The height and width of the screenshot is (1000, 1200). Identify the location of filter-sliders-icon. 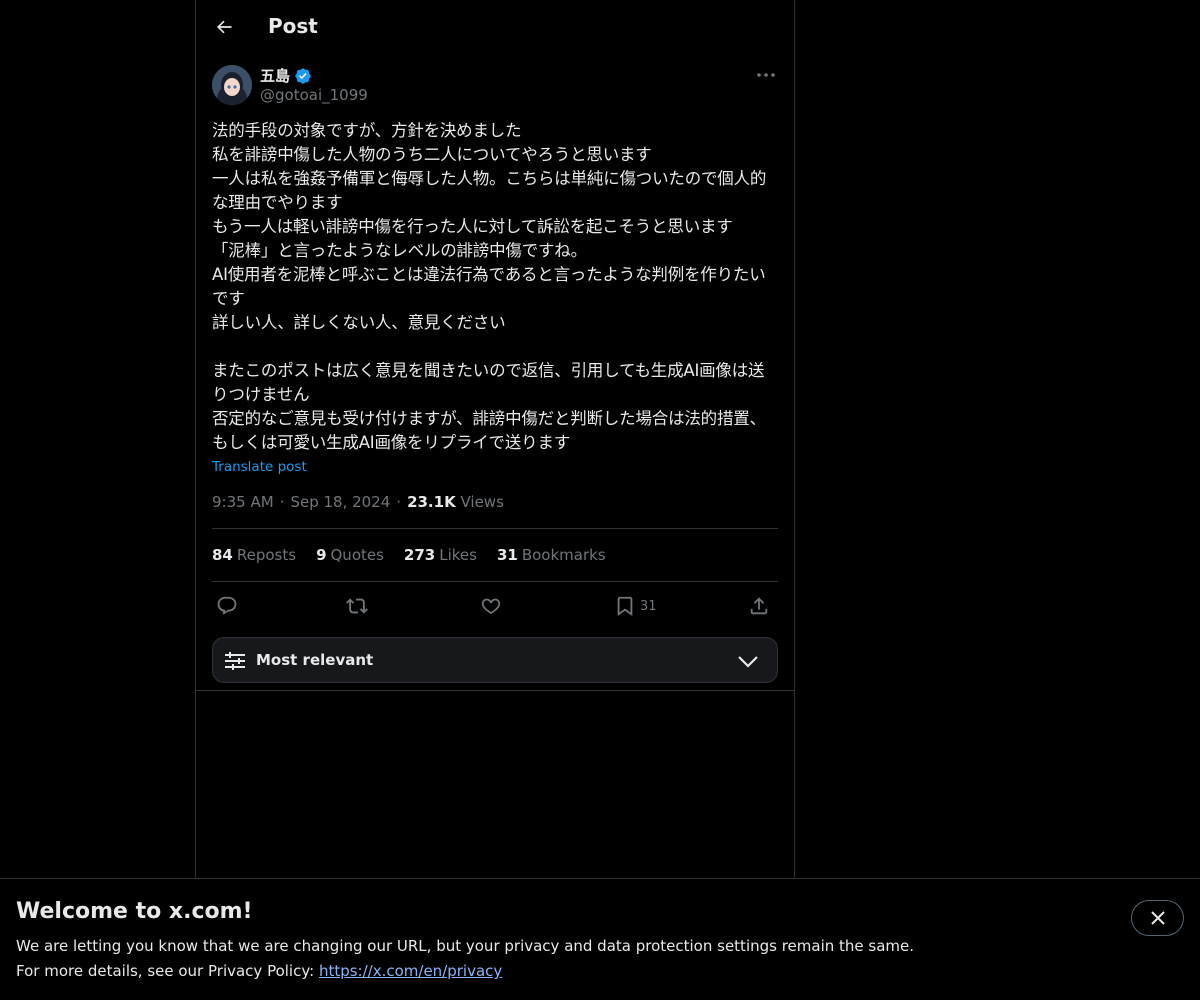
(235, 661).